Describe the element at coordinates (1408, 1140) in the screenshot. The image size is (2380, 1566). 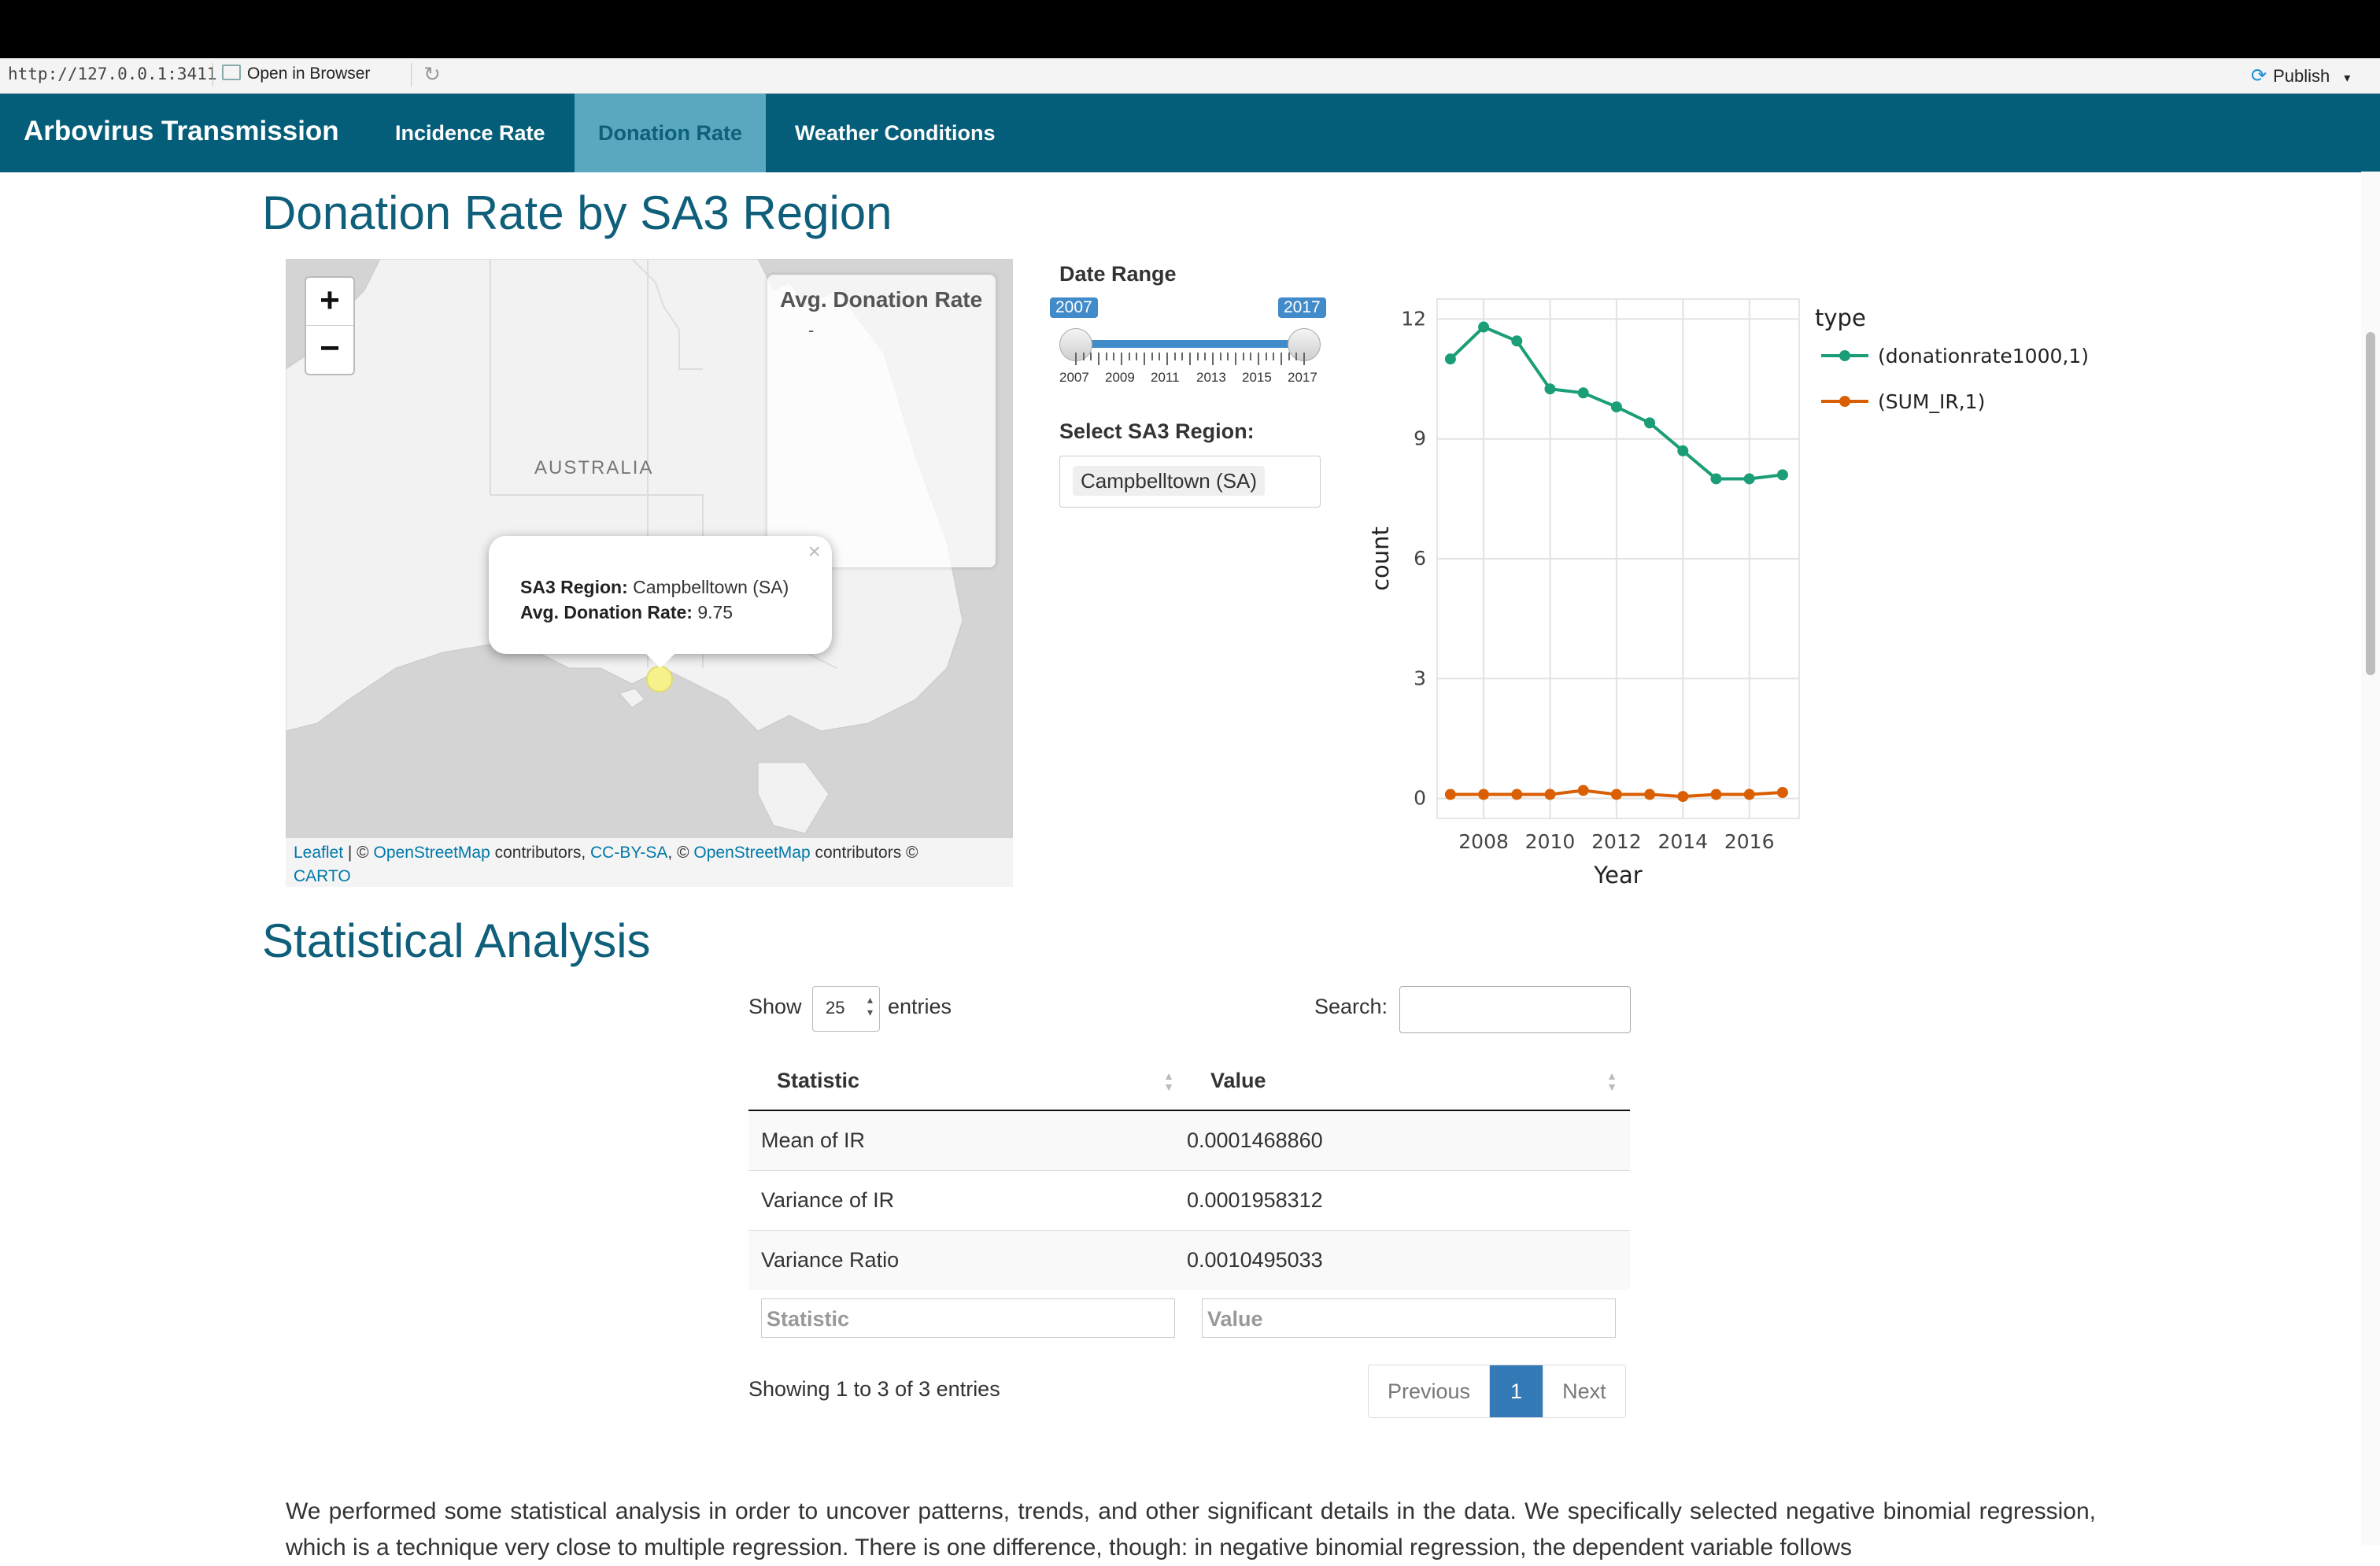
I see `table-cell: 0.0001468860` at that location.